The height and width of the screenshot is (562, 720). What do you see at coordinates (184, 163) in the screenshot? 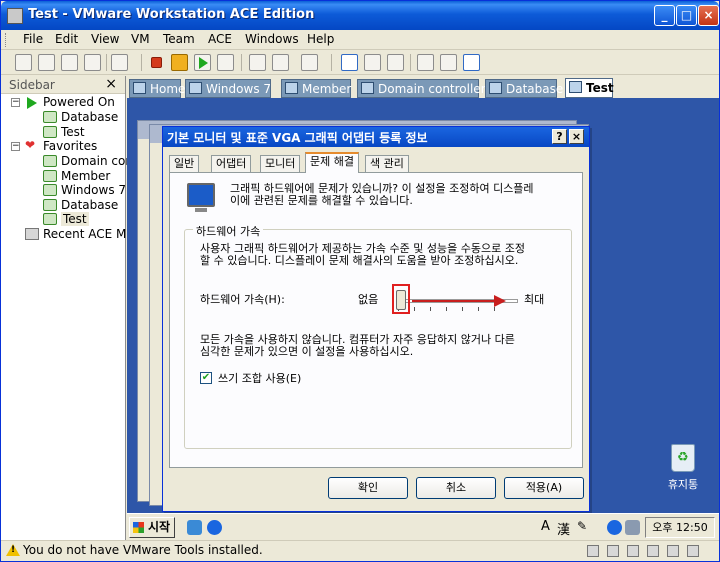
I see `tab-general: 일반` at bounding box center [184, 163].